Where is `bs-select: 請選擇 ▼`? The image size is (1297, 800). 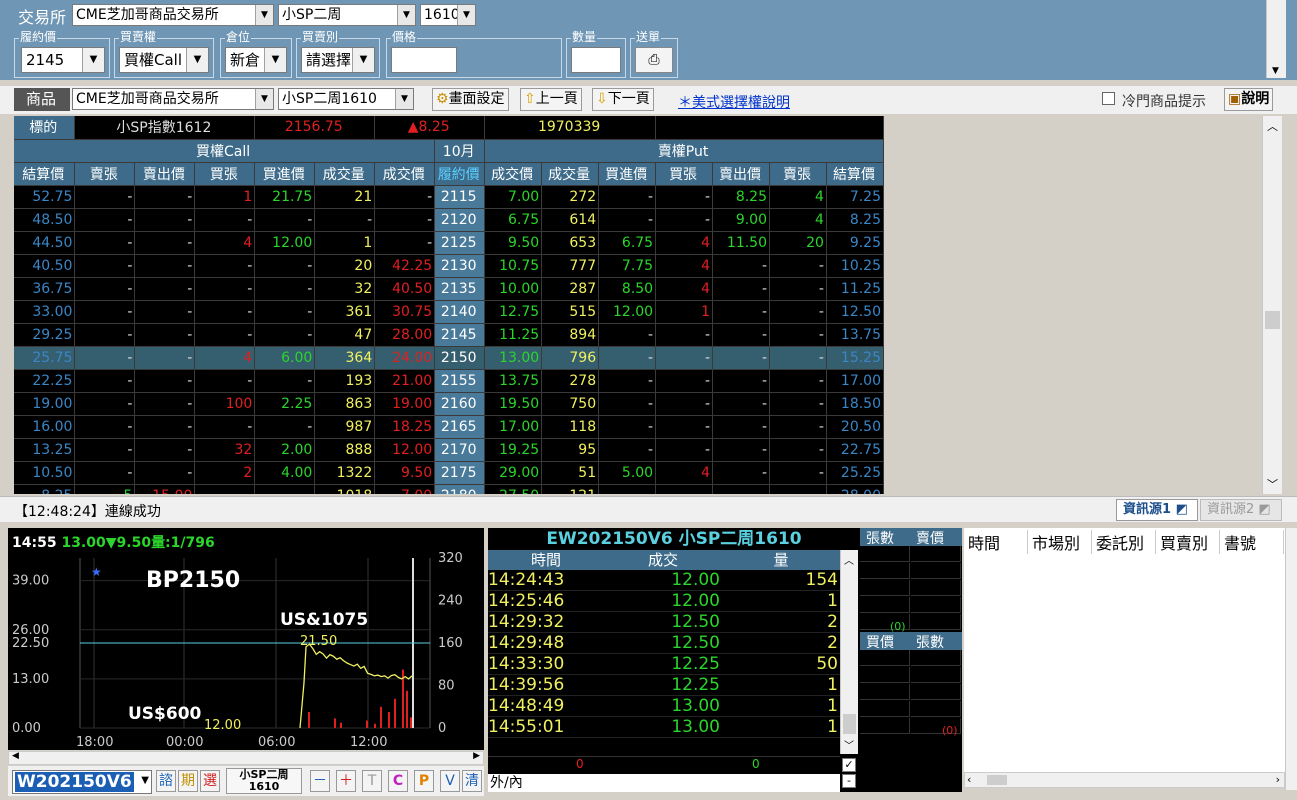 bs-select: 請選擇 ▼ is located at coordinates (338, 60).